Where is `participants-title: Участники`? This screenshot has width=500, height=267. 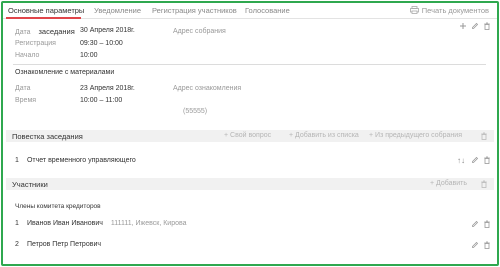
participants-title: Участники is located at coordinates (30, 184).